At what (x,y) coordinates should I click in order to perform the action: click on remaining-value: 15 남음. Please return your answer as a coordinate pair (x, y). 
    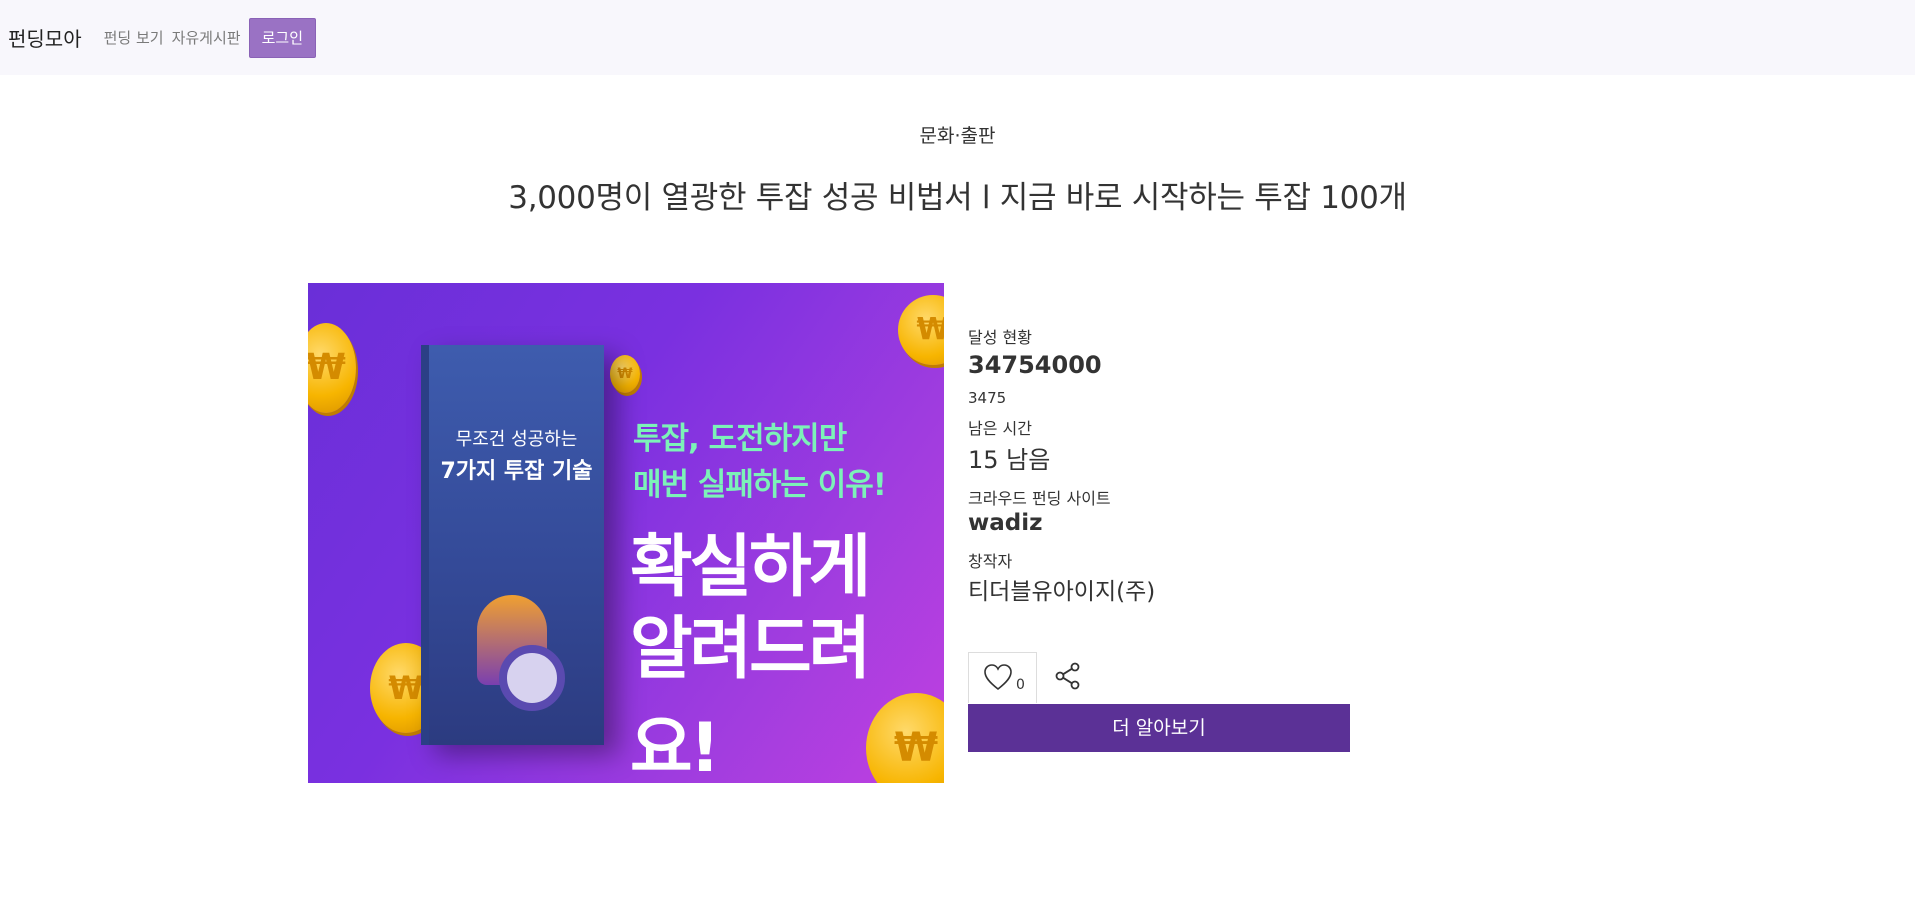
    Looking at the image, I should click on (1009, 460).